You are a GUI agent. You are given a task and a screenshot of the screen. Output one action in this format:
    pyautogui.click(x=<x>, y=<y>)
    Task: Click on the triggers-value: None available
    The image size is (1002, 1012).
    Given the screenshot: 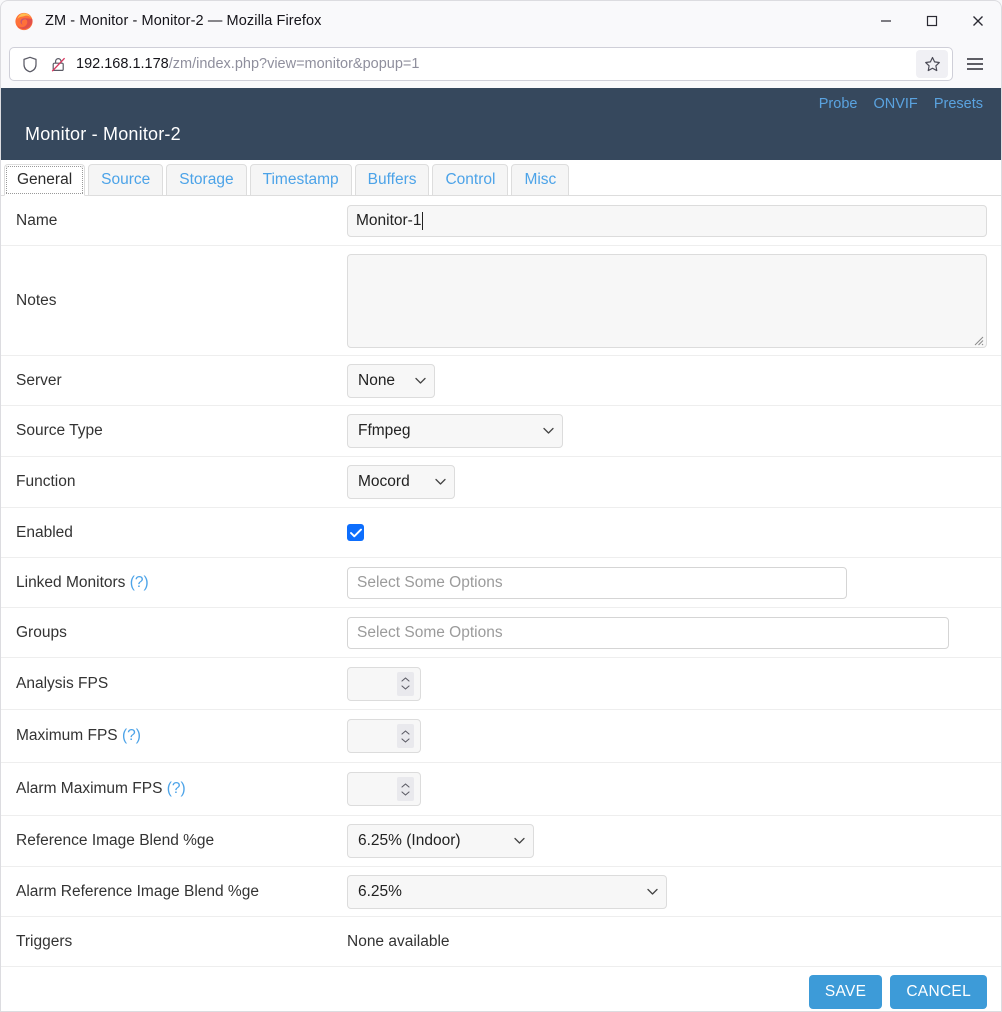 What is the action you would take?
    pyautogui.click(x=398, y=941)
    